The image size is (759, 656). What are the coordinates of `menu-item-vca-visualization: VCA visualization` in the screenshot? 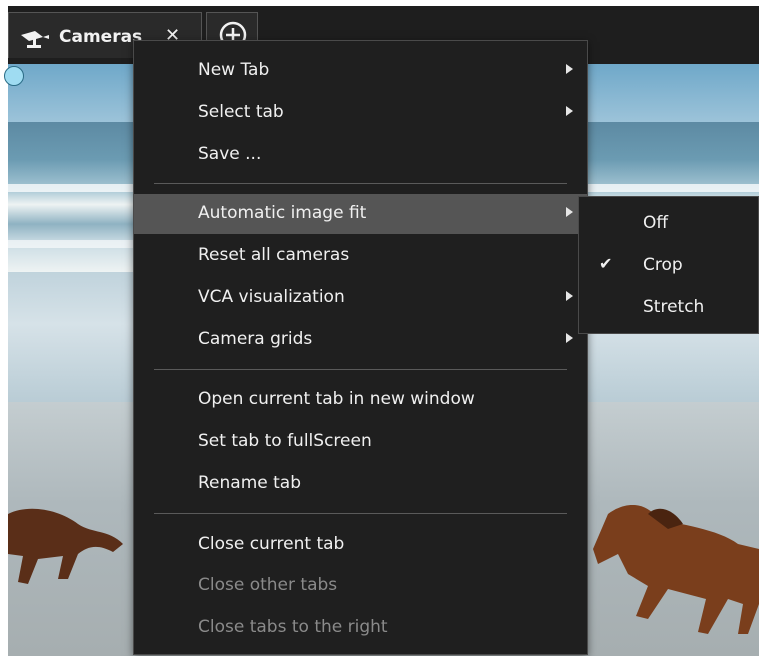 It's located at (360, 298).